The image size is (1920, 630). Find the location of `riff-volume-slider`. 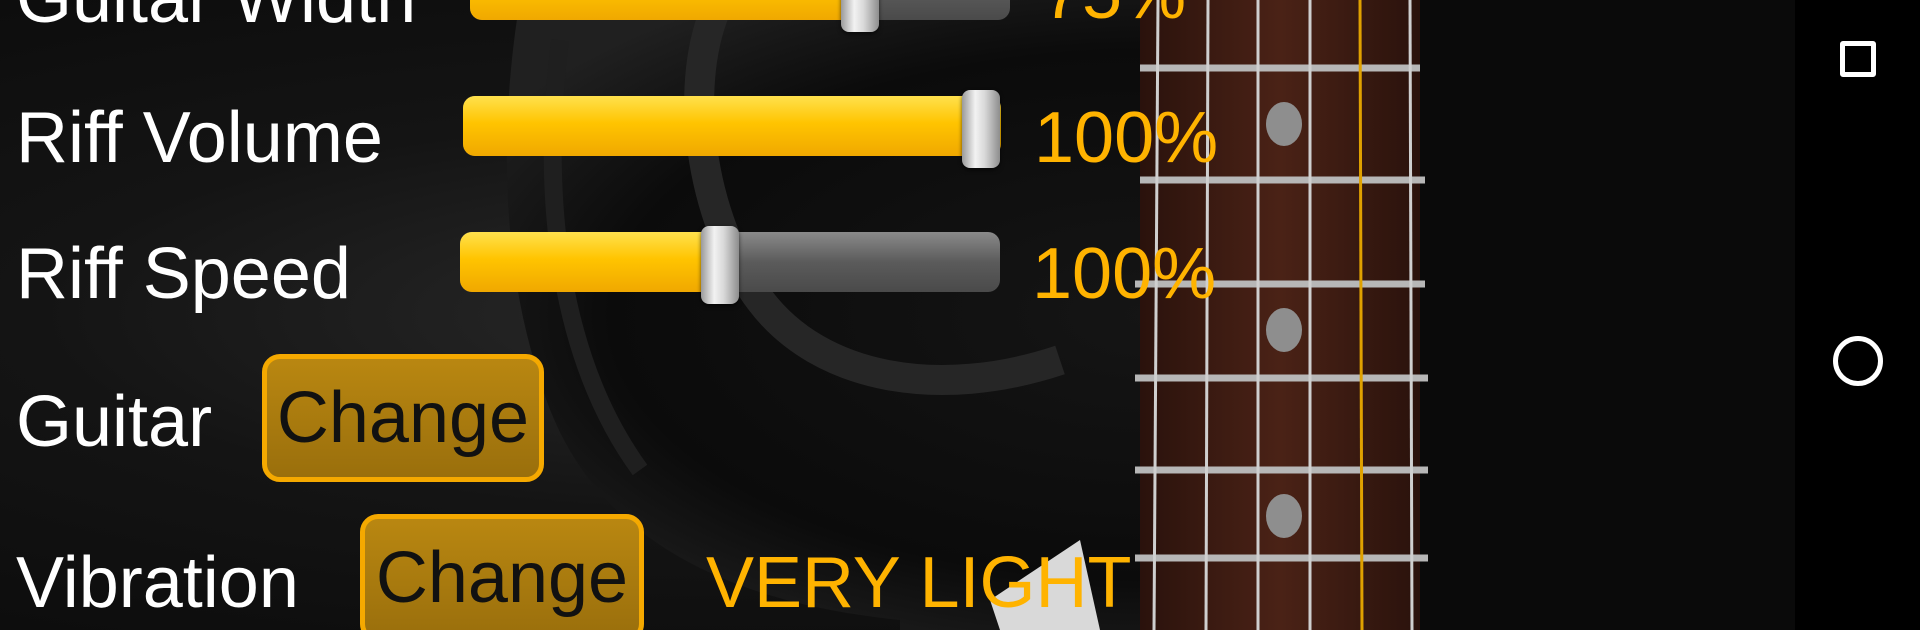

riff-volume-slider is located at coordinates (732, 129).